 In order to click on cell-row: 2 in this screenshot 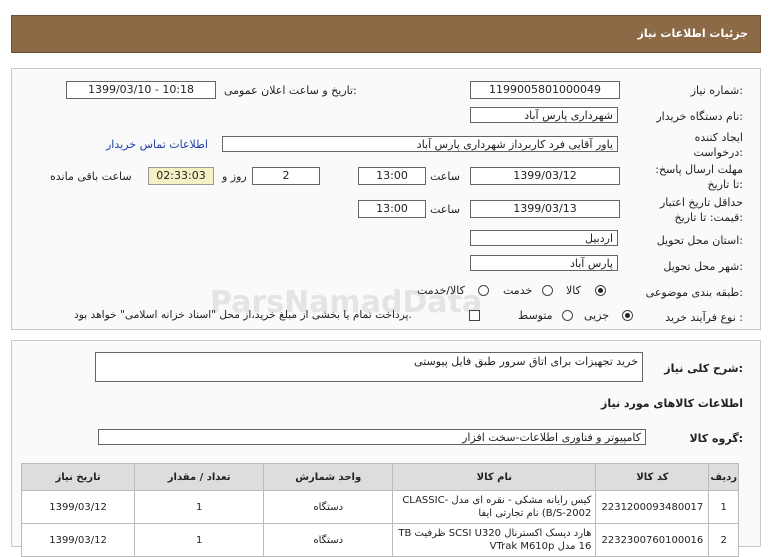, I will do `click(723, 540)`.